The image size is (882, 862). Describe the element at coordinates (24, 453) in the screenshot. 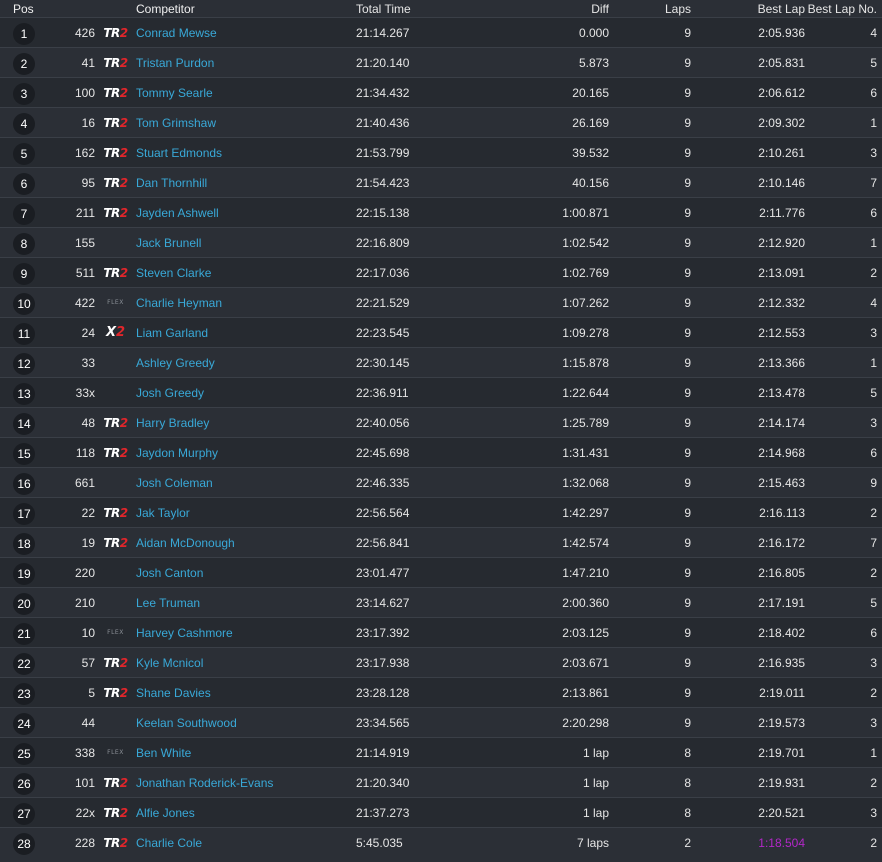

I see `position-badge: 15` at that location.